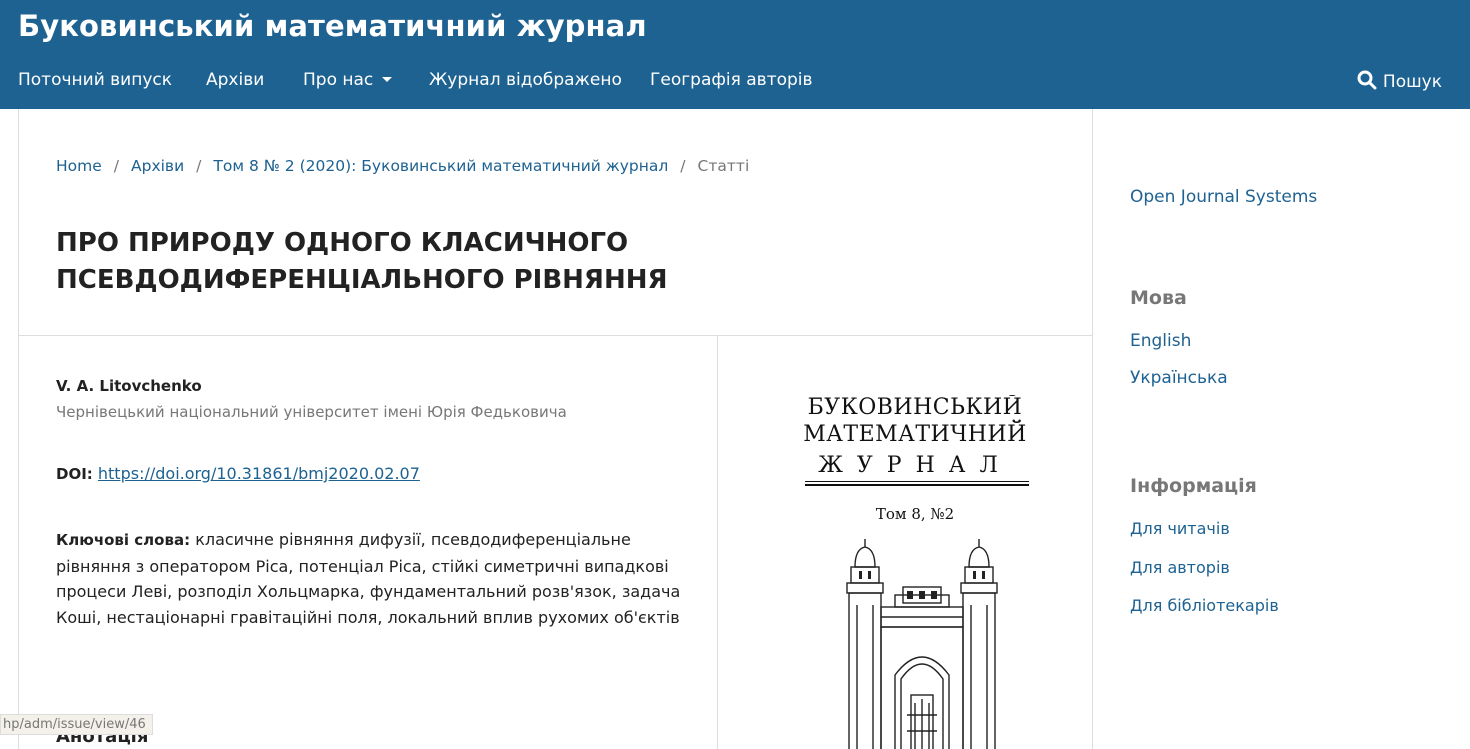 The image size is (1470, 749). What do you see at coordinates (1223, 197) in the screenshot?
I see `sidebar-link-ojs: Open Journal Systems` at bounding box center [1223, 197].